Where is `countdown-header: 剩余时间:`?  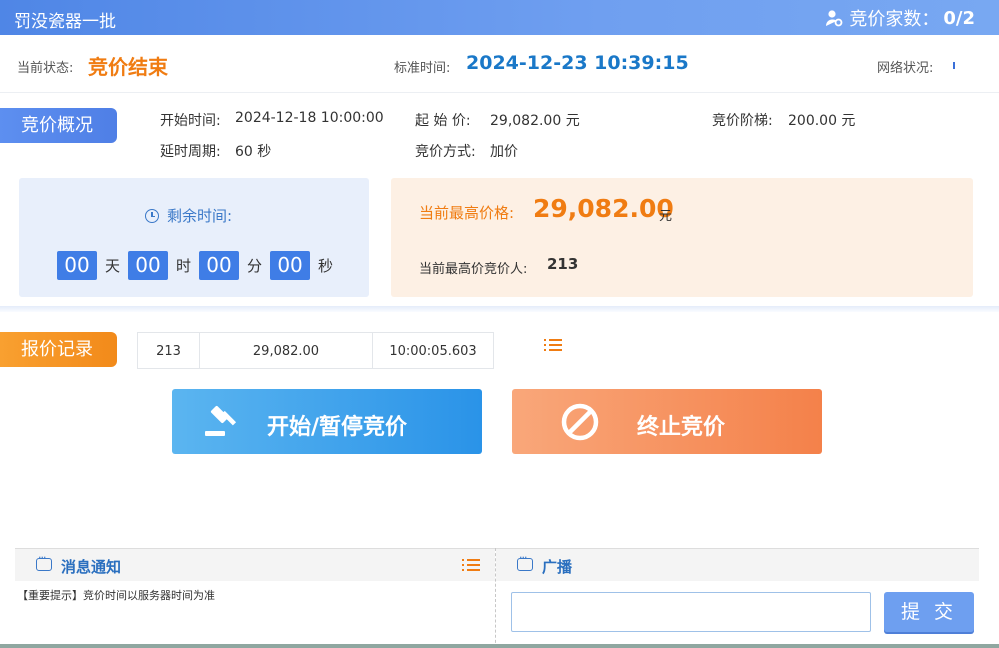
countdown-header: 剩余时间: is located at coordinates (188, 215).